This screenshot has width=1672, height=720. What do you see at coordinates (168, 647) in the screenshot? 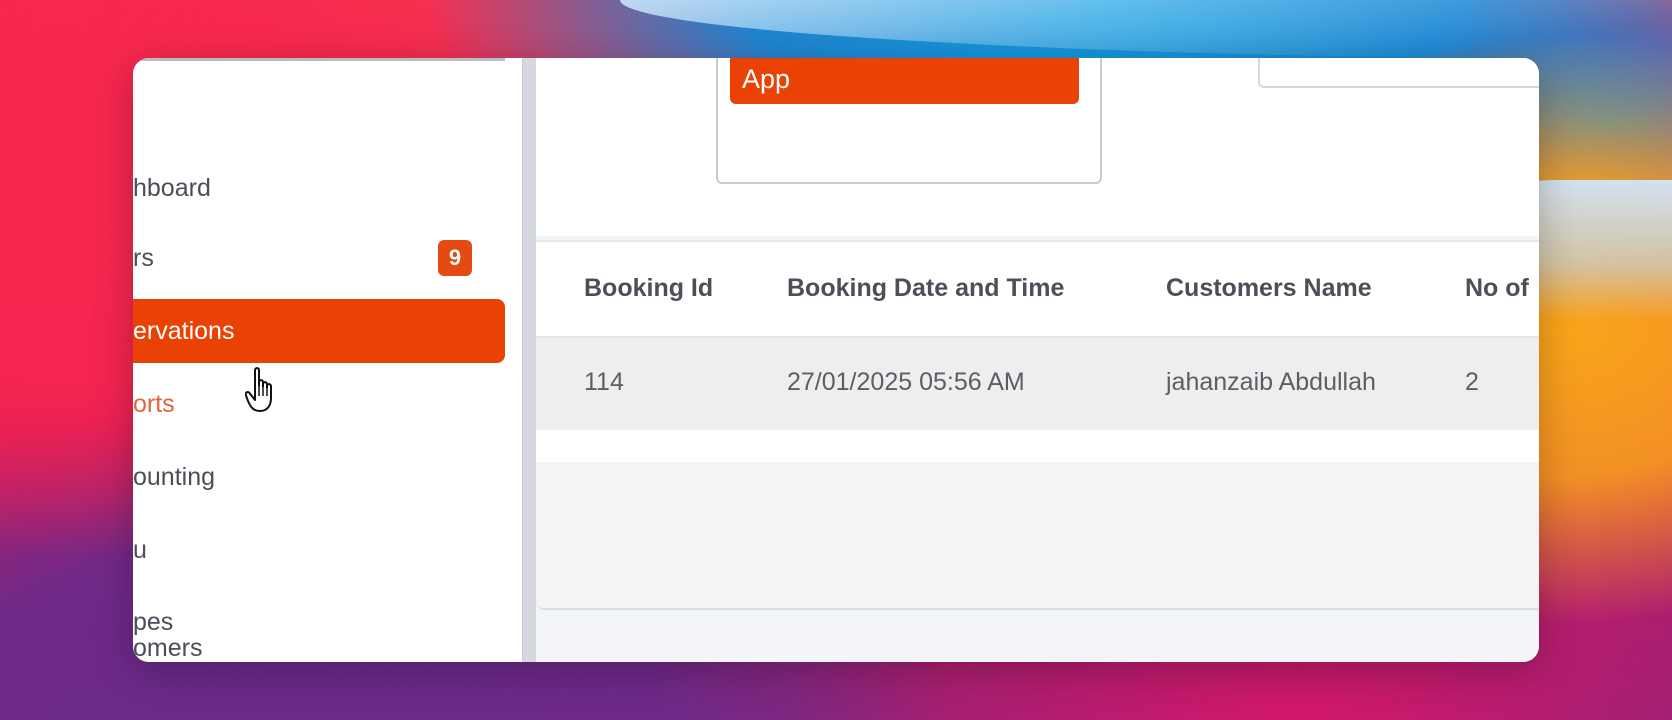
I see `sidebar-item-label: omers` at bounding box center [168, 647].